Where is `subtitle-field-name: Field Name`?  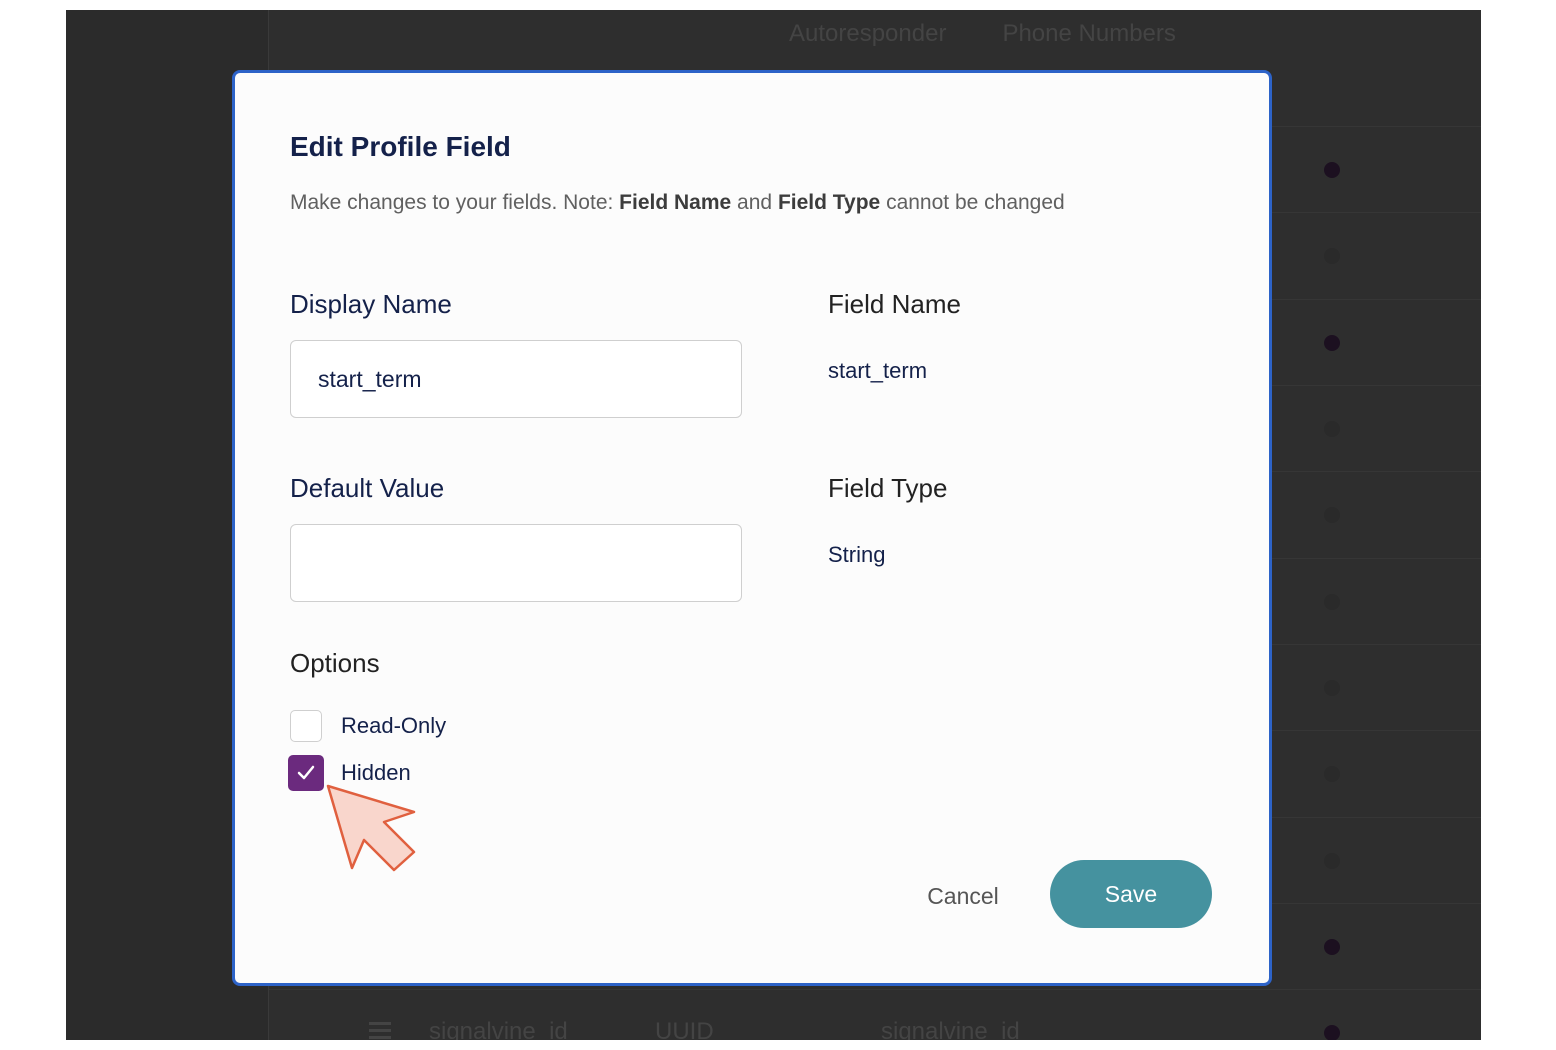
subtitle-field-name: Field Name is located at coordinates (675, 202).